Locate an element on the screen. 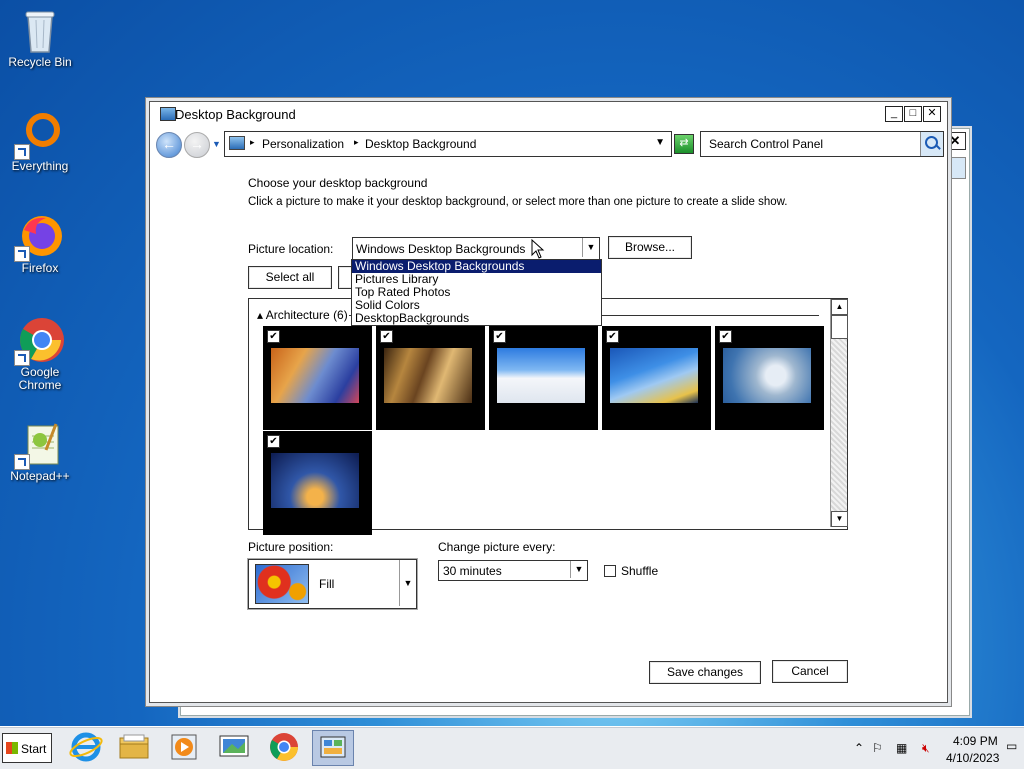 The image size is (1024, 769). file-explorer-icon is located at coordinates (134, 746).